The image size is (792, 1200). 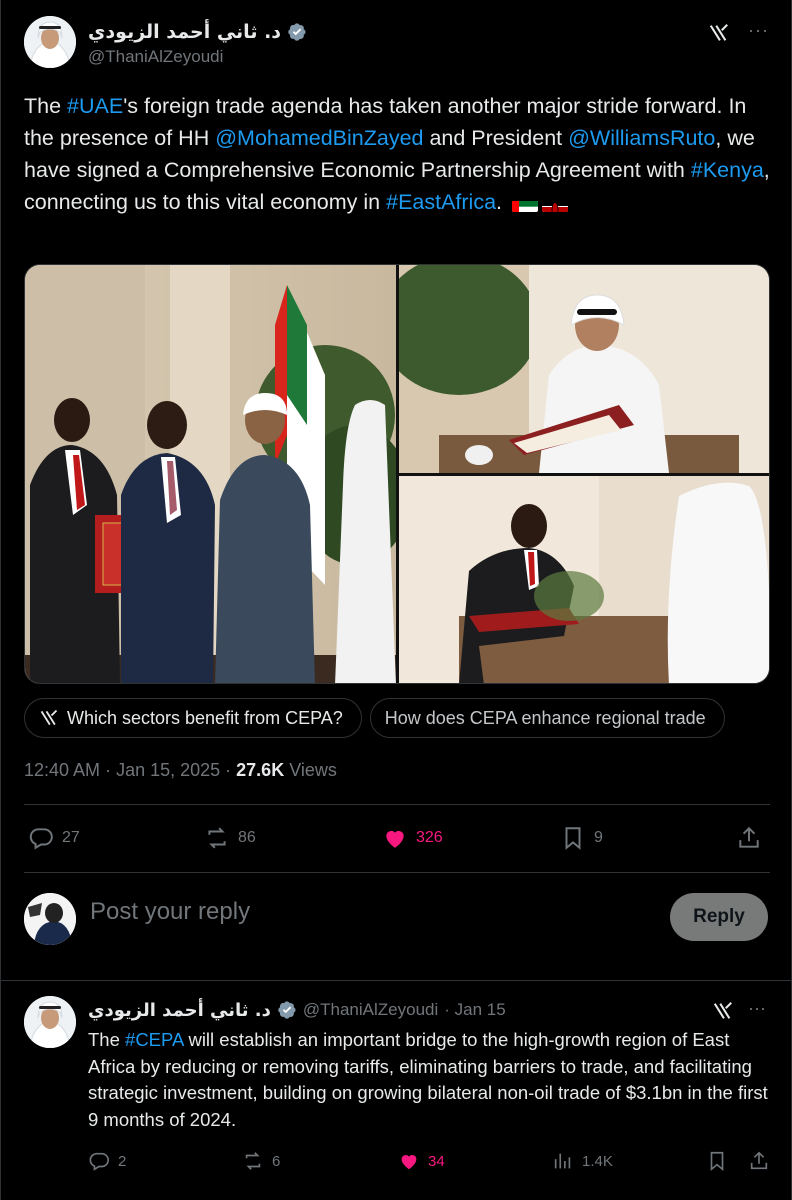 I want to click on repost-count: 6, so click(x=276, y=1161).